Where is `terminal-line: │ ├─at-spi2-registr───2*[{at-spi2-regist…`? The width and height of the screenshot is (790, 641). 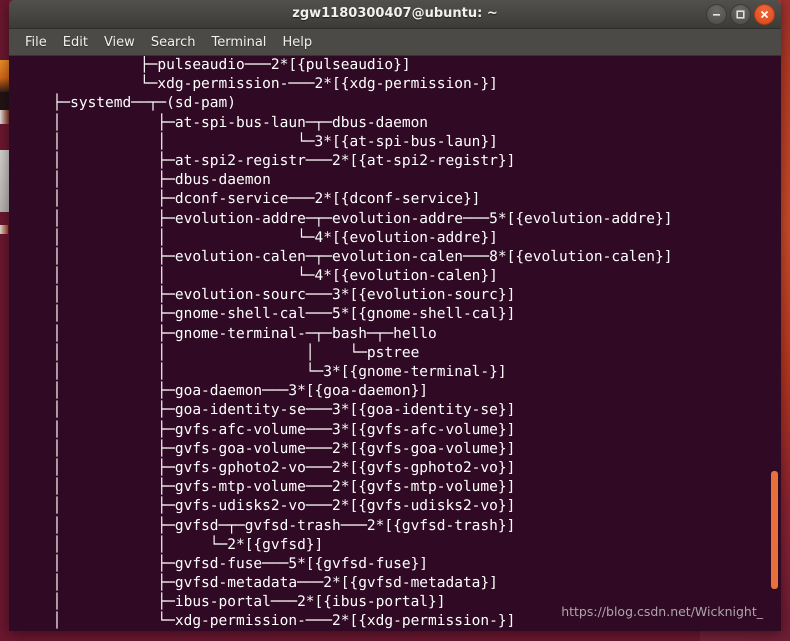
terminal-line: │ ├─at-spi2-registr───2*[{at-spi2-regist… is located at coordinates (262, 160).